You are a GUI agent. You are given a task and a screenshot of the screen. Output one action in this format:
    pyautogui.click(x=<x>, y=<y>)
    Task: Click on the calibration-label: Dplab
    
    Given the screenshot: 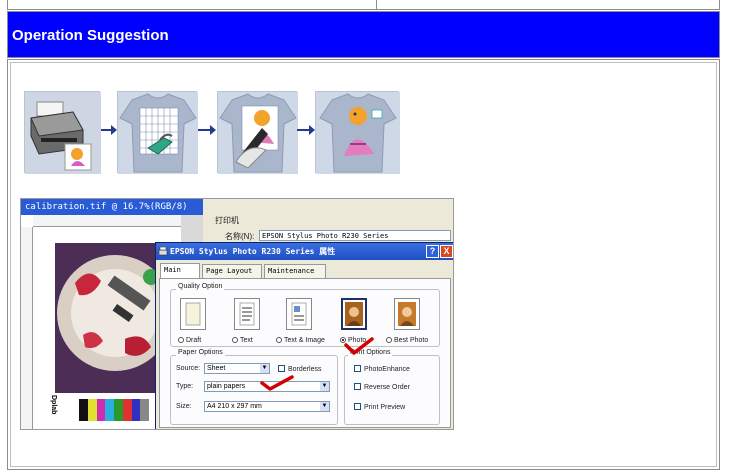 What is the action you would take?
    pyautogui.click(x=53, y=405)
    